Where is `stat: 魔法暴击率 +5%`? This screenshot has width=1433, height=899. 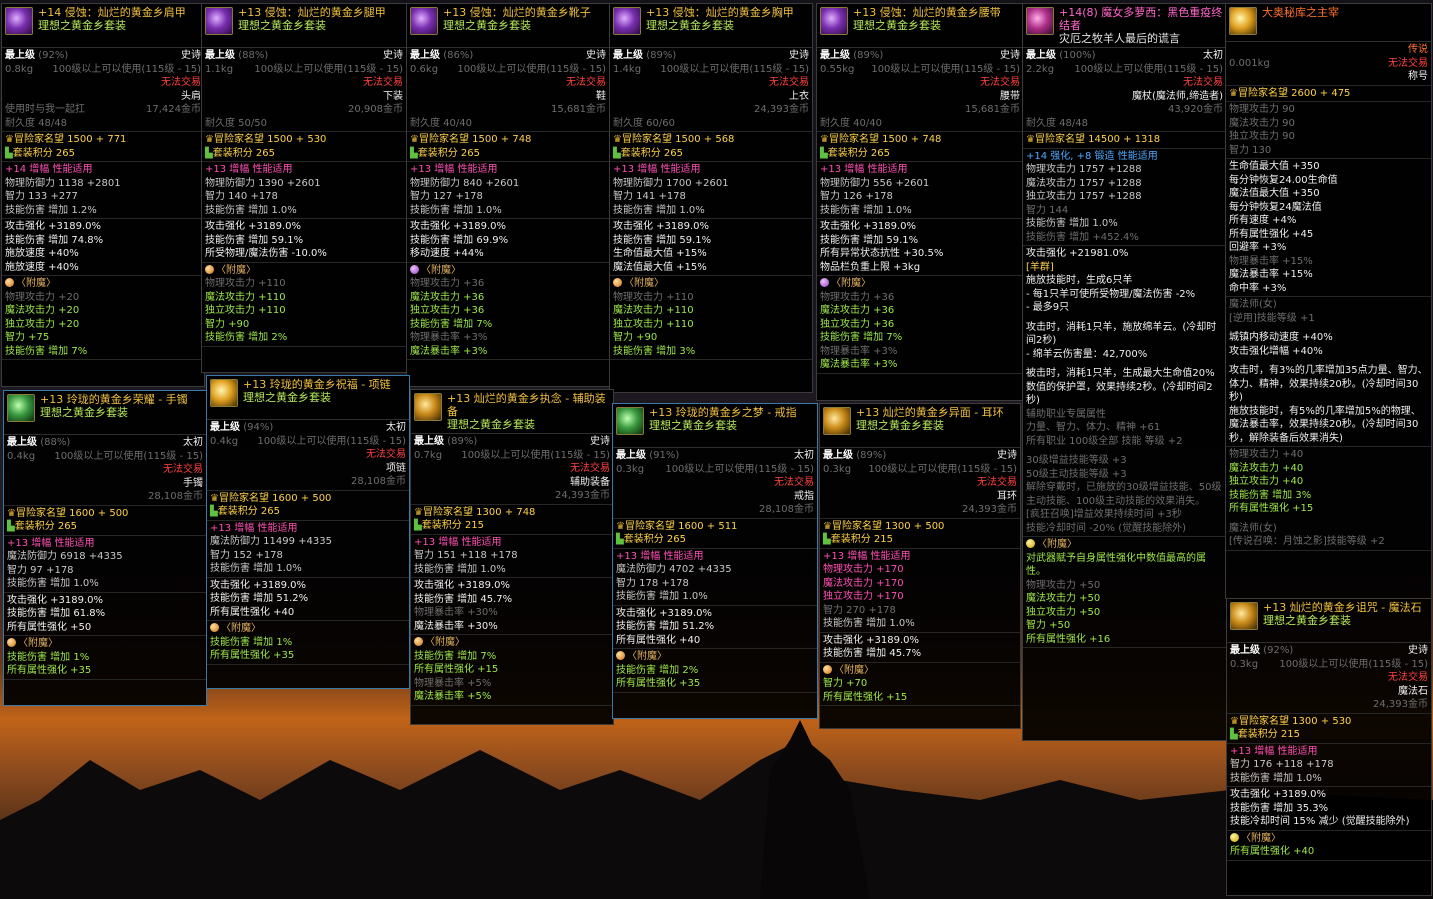 stat: 魔法暴击率 +5% is located at coordinates (453, 696).